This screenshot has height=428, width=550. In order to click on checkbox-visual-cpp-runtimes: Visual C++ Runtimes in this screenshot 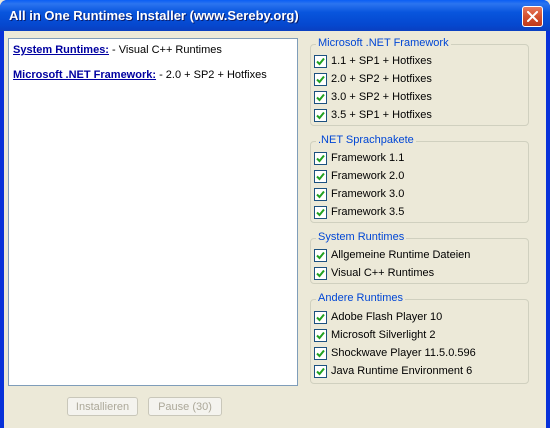, I will do `click(374, 273)`.